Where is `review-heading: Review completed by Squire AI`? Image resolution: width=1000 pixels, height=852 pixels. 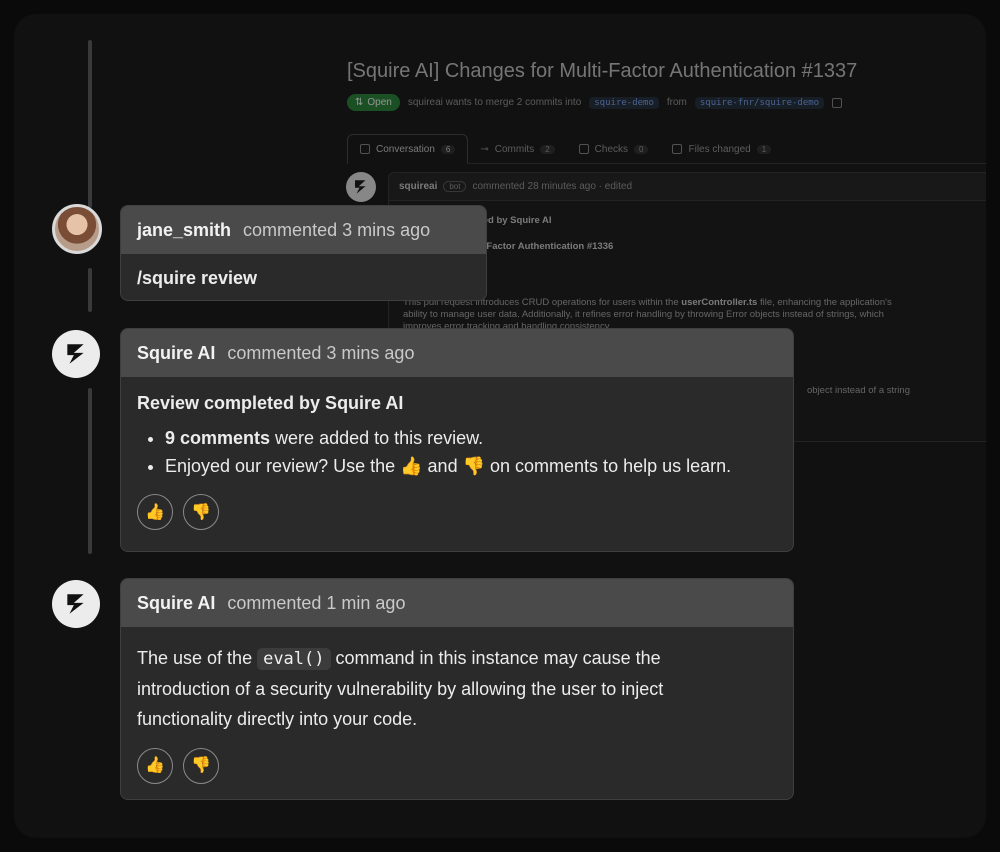 review-heading: Review completed by Squire AI is located at coordinates (270, 403).